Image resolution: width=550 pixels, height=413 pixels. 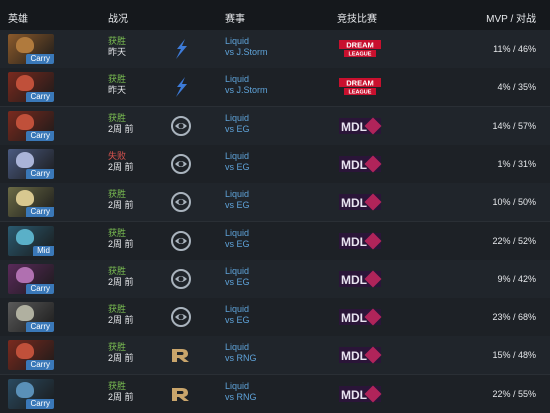 What do you see at coordinates (275, 164) in the screenshot?
I see `table-row: Carry 失败 2周 前 Liquid vs EG MDL 1% / 31%` at bounding box center [275, 164].